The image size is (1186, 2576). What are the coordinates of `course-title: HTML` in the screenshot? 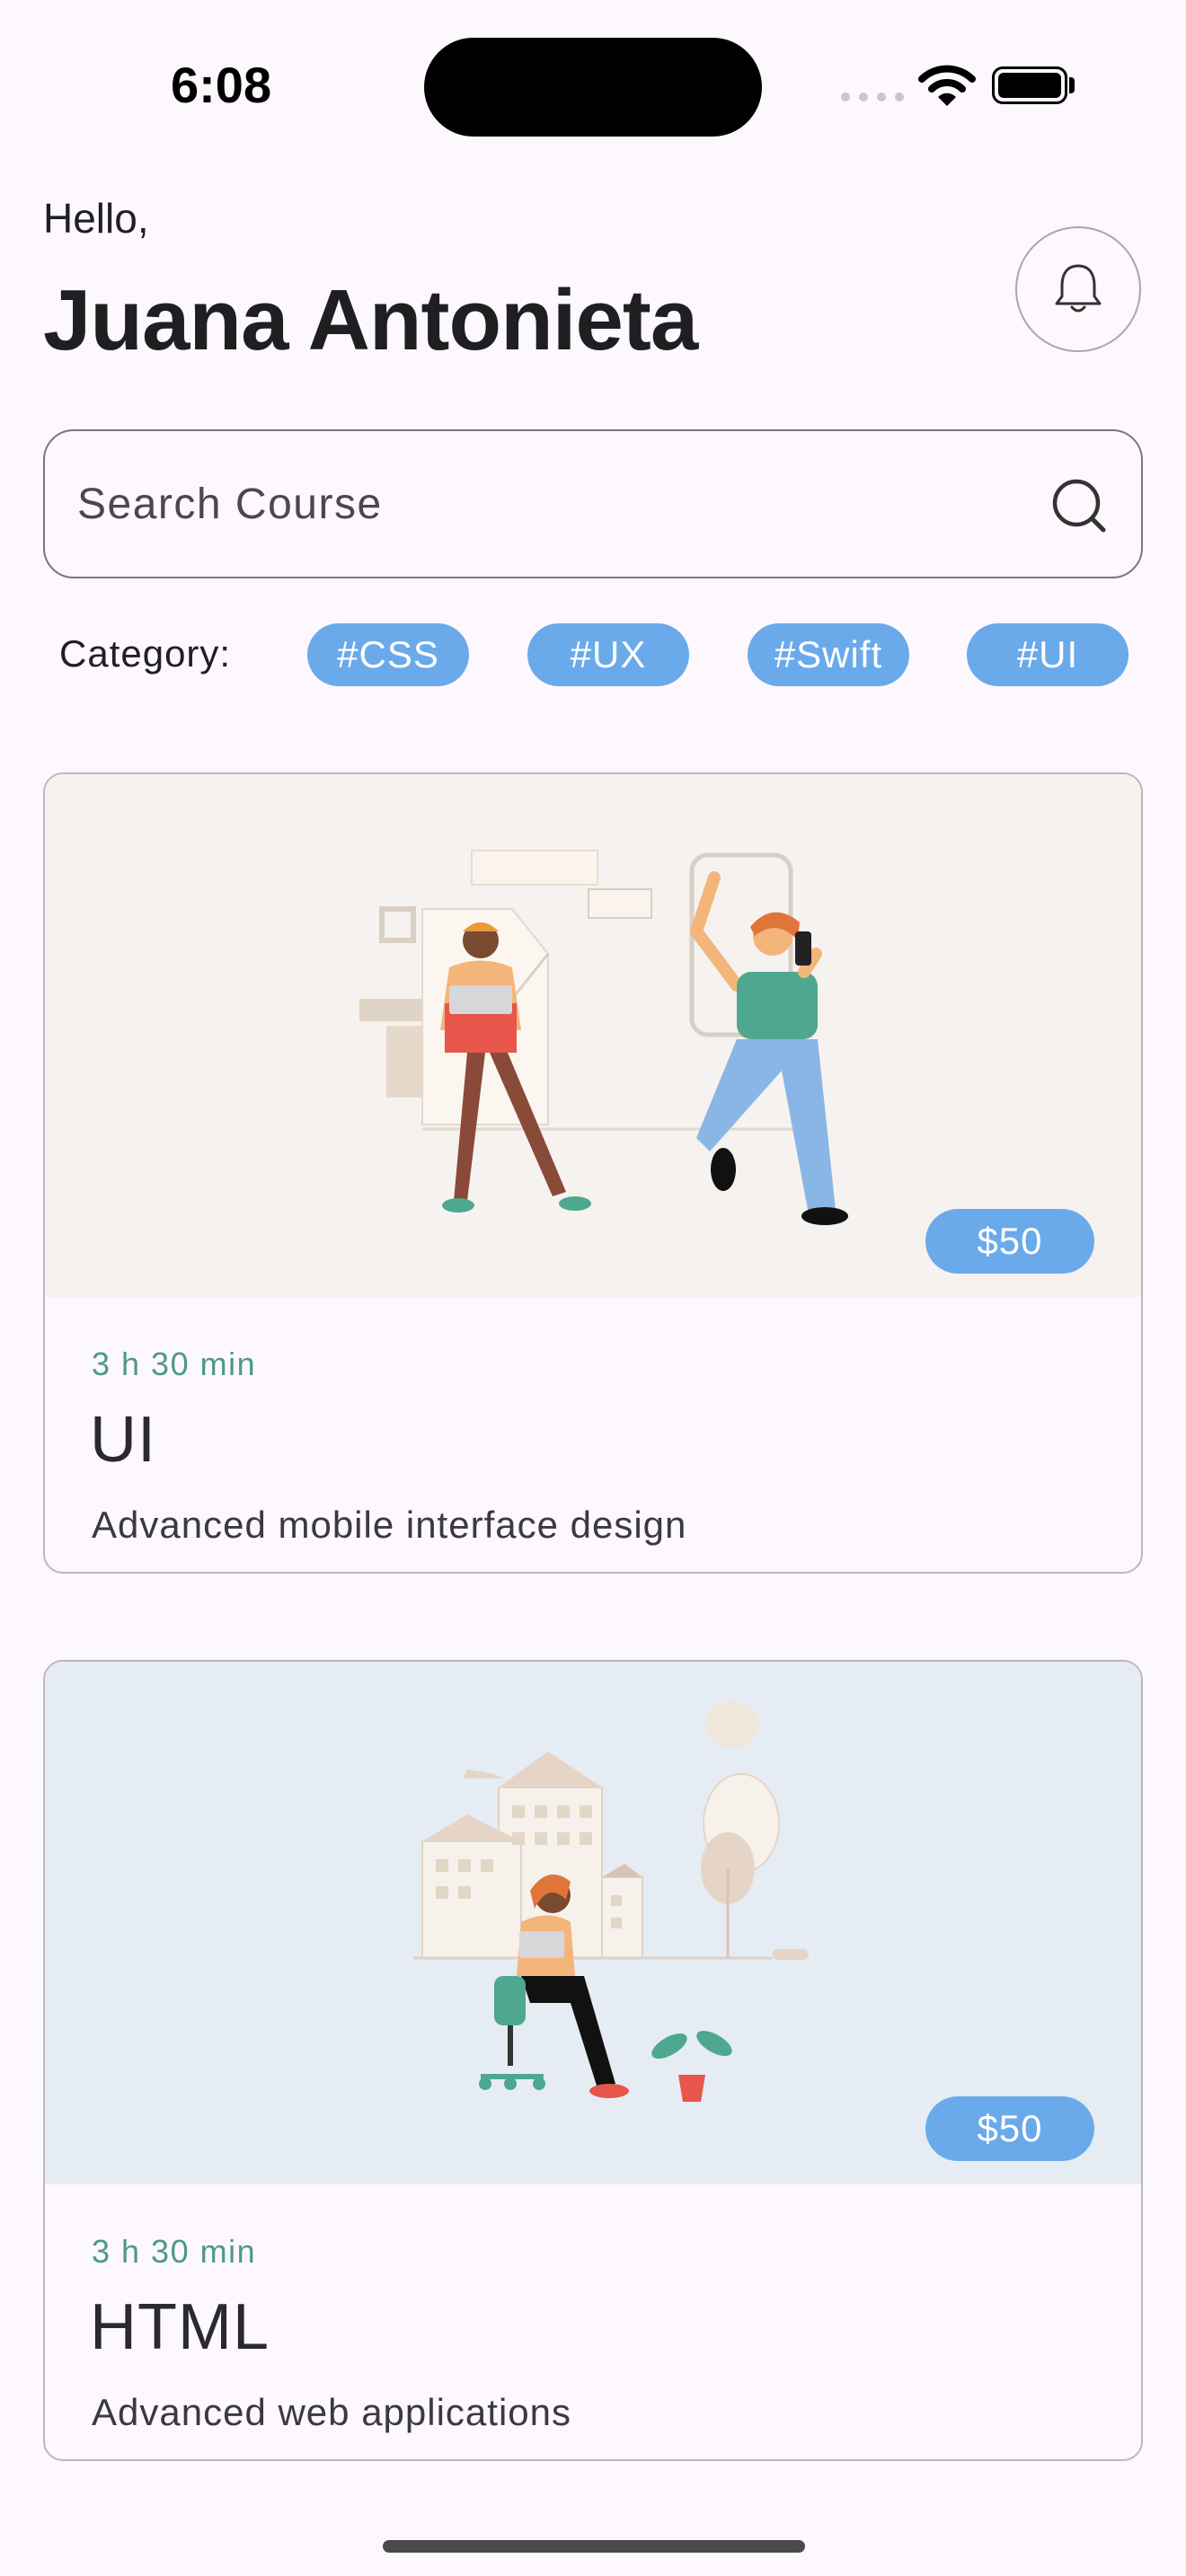 It's located at (180, 2327).